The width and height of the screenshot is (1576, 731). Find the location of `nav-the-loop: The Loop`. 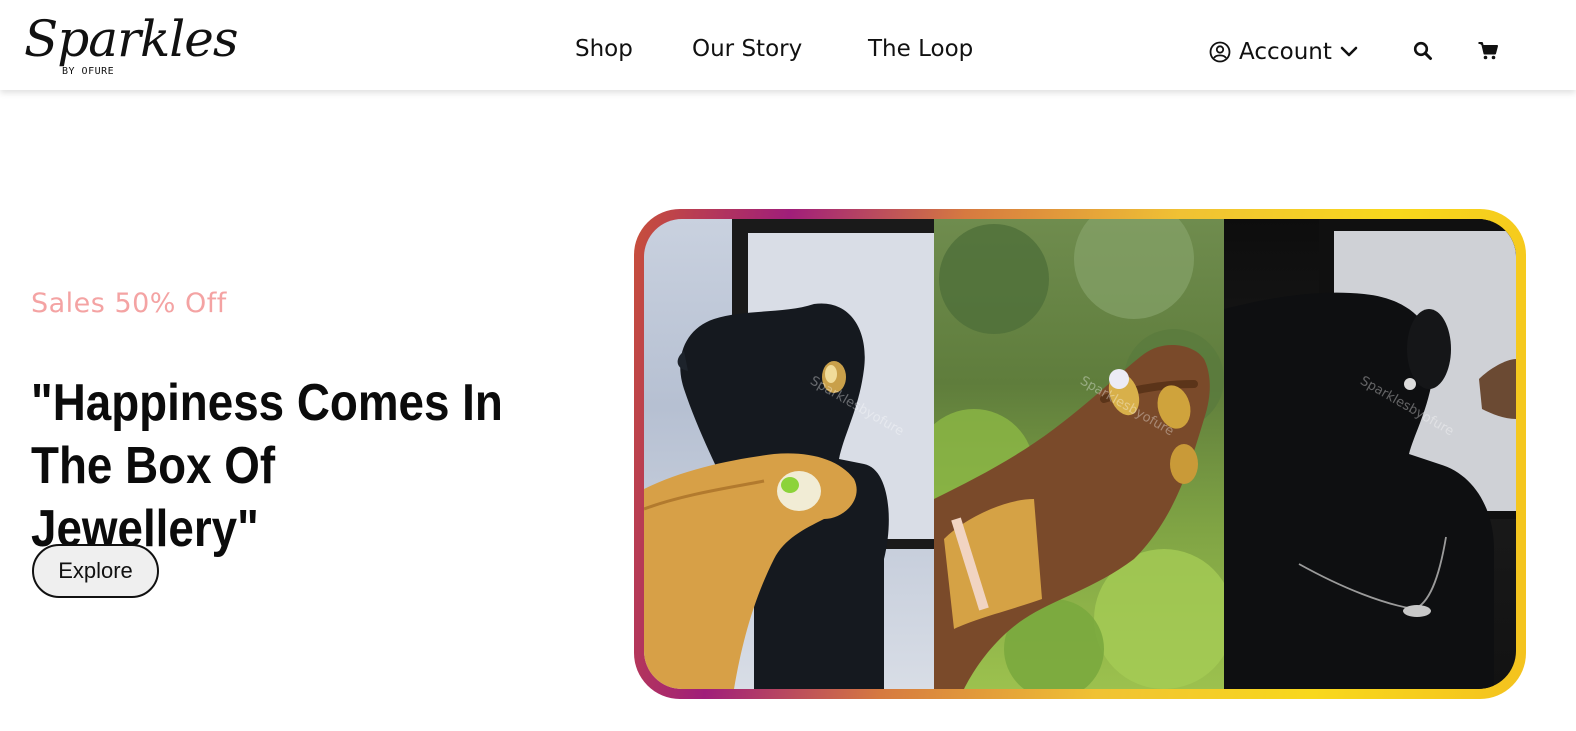

nav-the-loop: The Loop is located at coordinates (920, 49).